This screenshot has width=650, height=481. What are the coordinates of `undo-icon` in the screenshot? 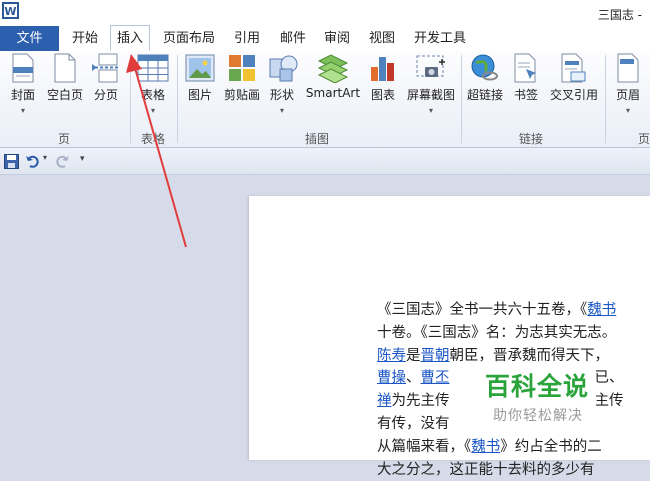 It's located at (32, 161).